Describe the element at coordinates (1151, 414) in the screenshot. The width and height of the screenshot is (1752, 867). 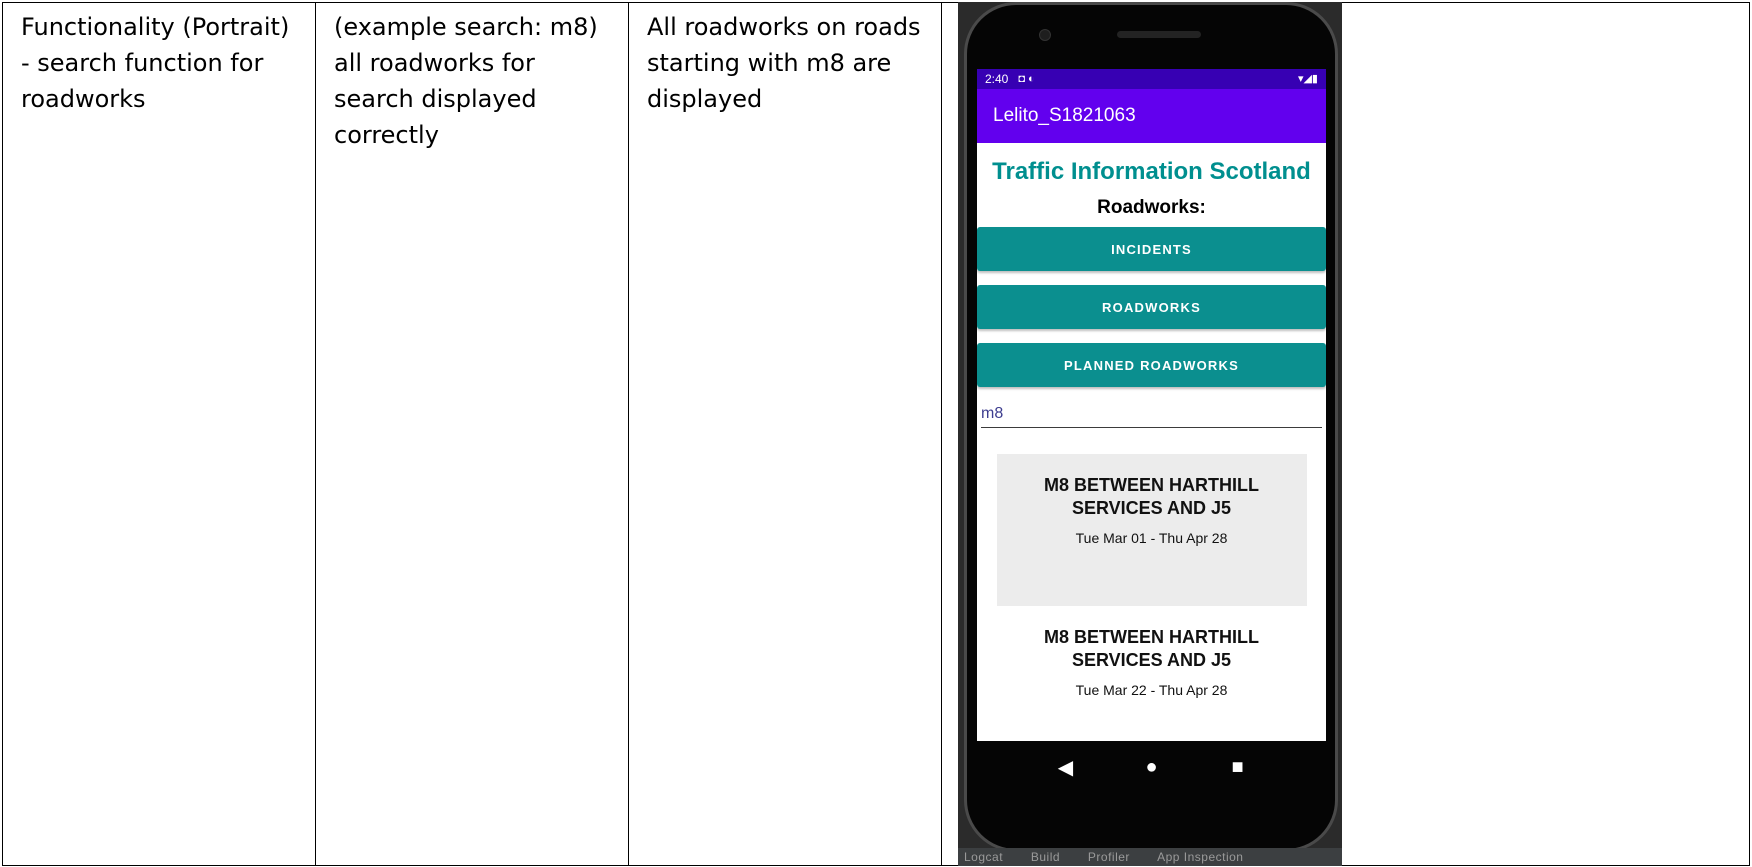
I see `search-input: m8` at that location.